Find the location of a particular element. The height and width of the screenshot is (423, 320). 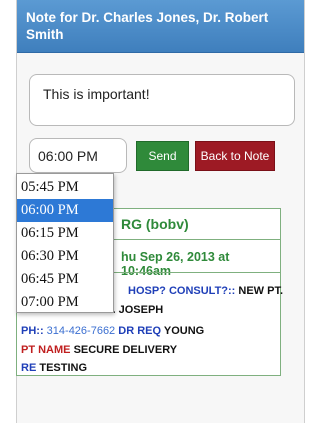

phone-link: 314-426-7662 is located at coordinates (81, 331).